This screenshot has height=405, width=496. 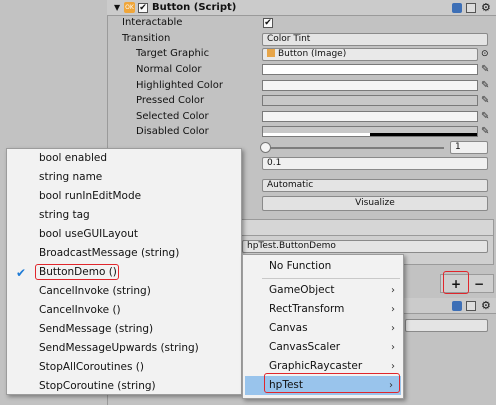 What do you see at coordinates (169, 69) in the screenshot?
I see `normal-color-label: Normal Color` at bounding box center [169, 69].